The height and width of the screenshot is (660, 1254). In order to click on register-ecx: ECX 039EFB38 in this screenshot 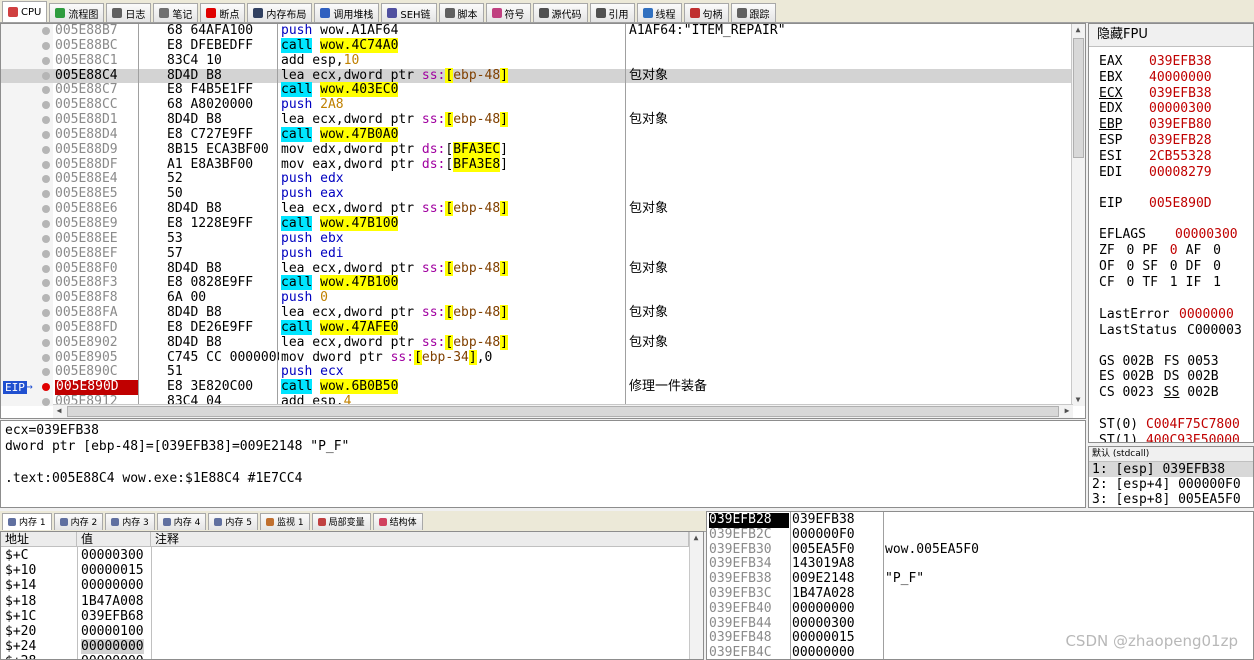, I will do `click(1155, 94)`.